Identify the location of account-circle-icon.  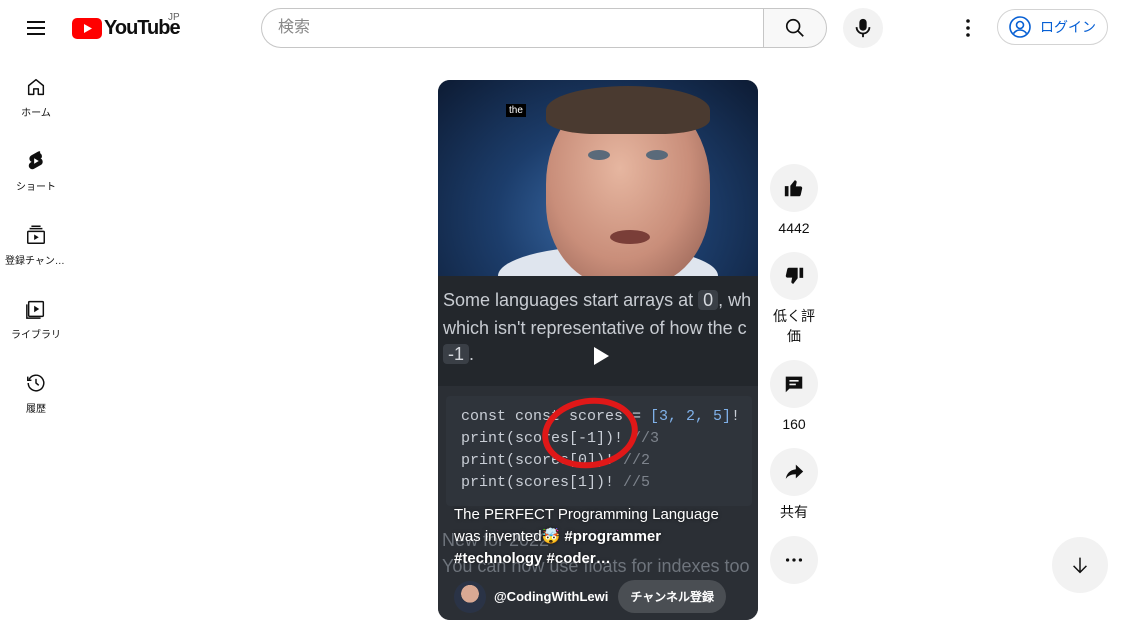
(1020, 27).